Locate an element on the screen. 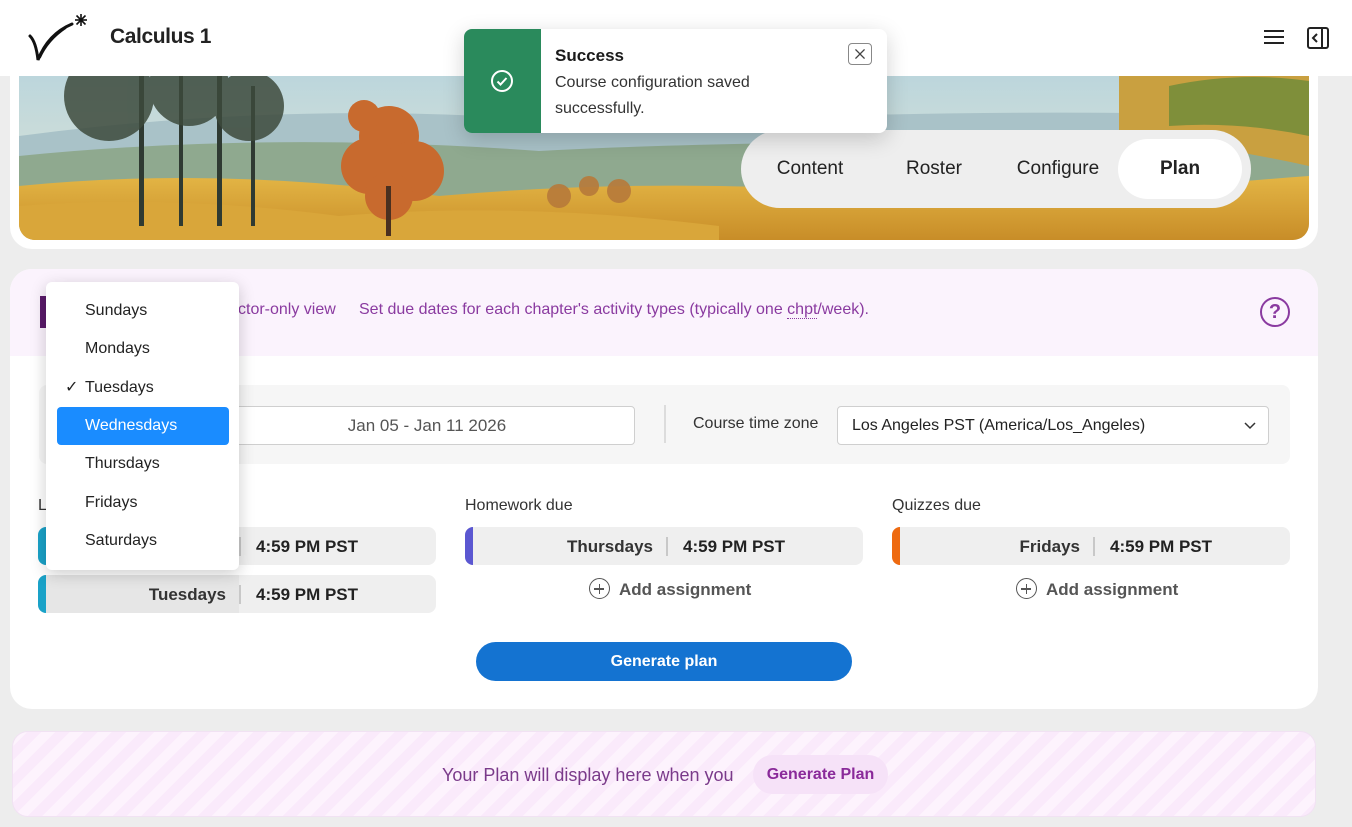 Image resolution: width=1352 pixels, height=827 pixels. toast-title: Success is located at coordinates (589, 55).